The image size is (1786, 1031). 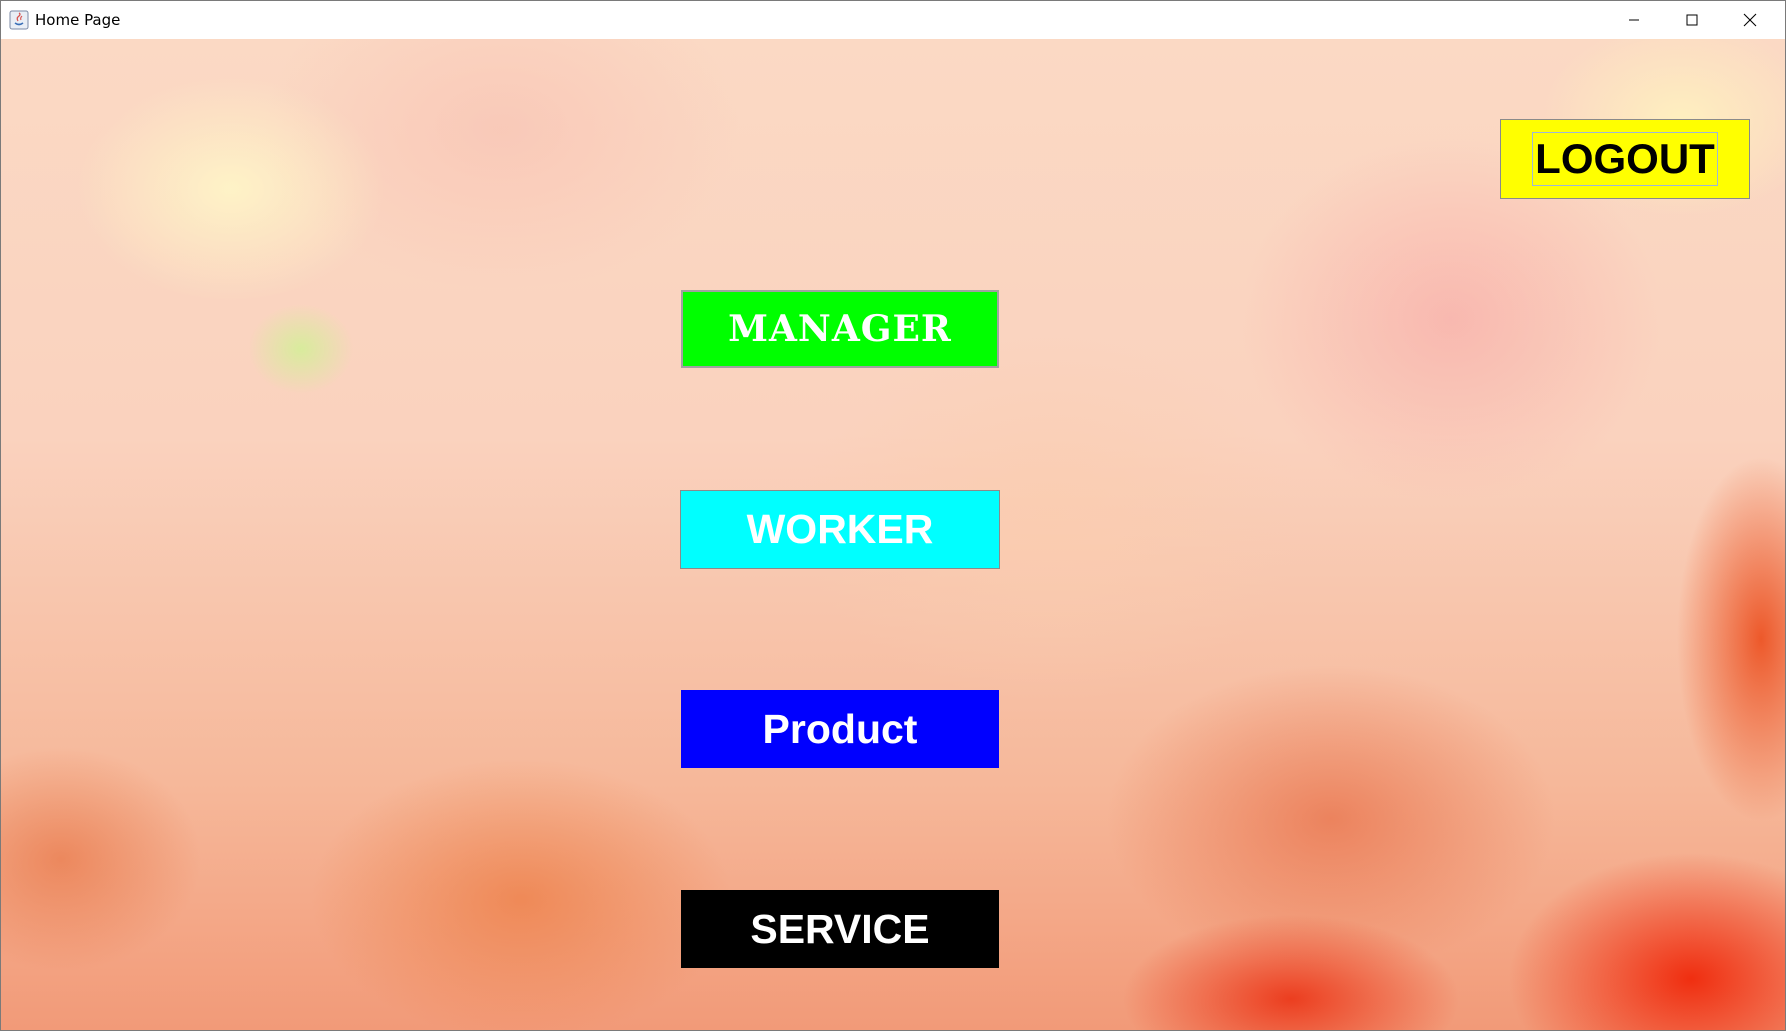 I want to click on minimize-icon, so click(x=1634, y=20).